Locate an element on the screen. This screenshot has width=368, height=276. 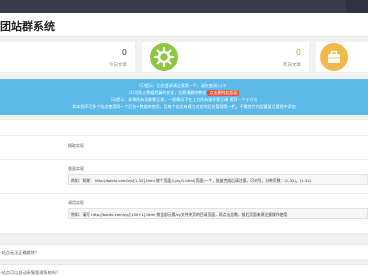
page-title: 团站群系统 is located at coordinates (27, 26).